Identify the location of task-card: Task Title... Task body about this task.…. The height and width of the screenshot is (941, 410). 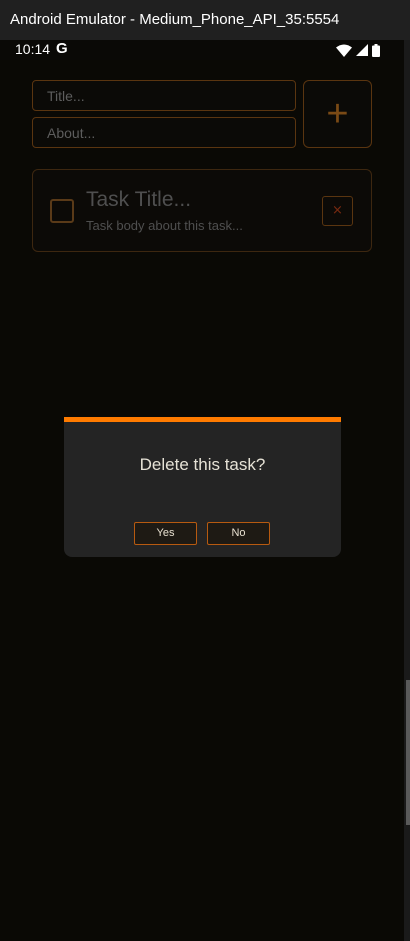
(202, 210).